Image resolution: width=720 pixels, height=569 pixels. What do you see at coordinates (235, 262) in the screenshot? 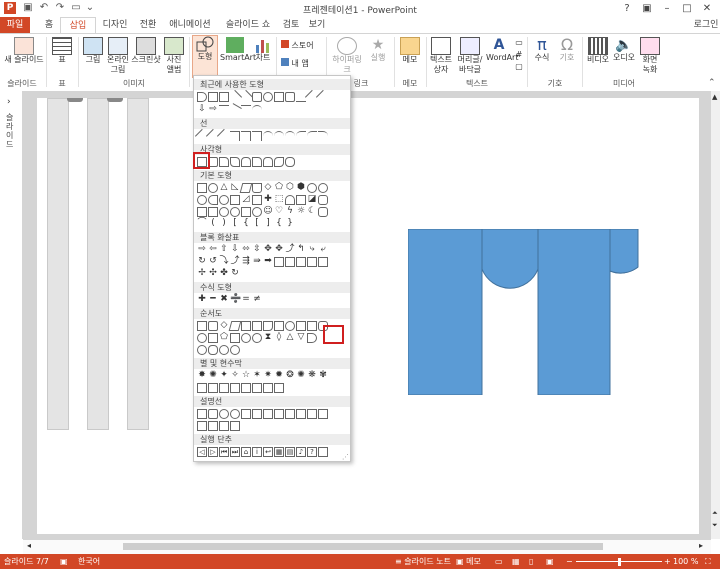
I see `block-arrow-shape: ⤴` at bounding box center [235, 262].